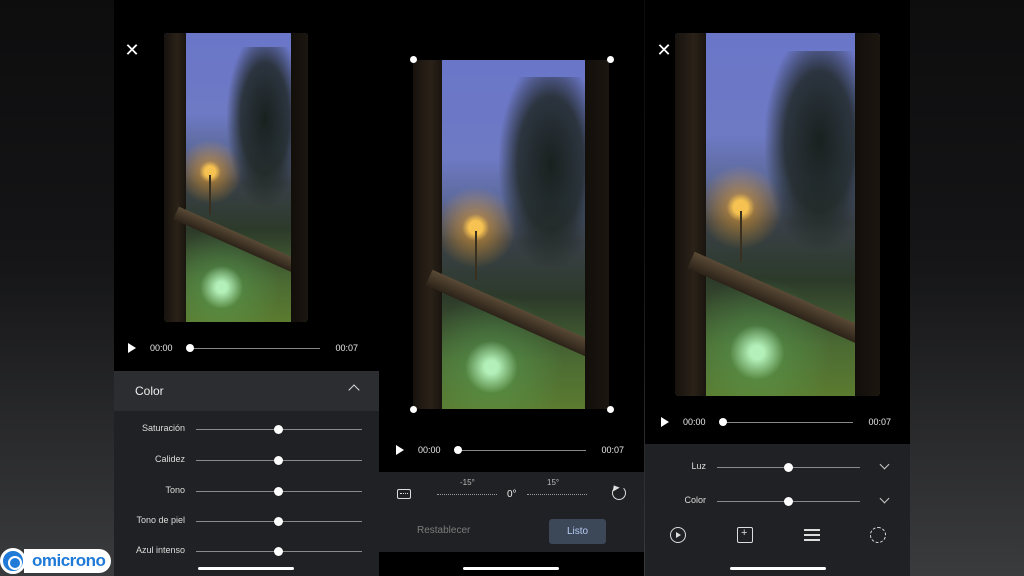 The width and height of the screenshot is (1024, 576). I want to click on rotation-value: 0°, so click(512, 494).